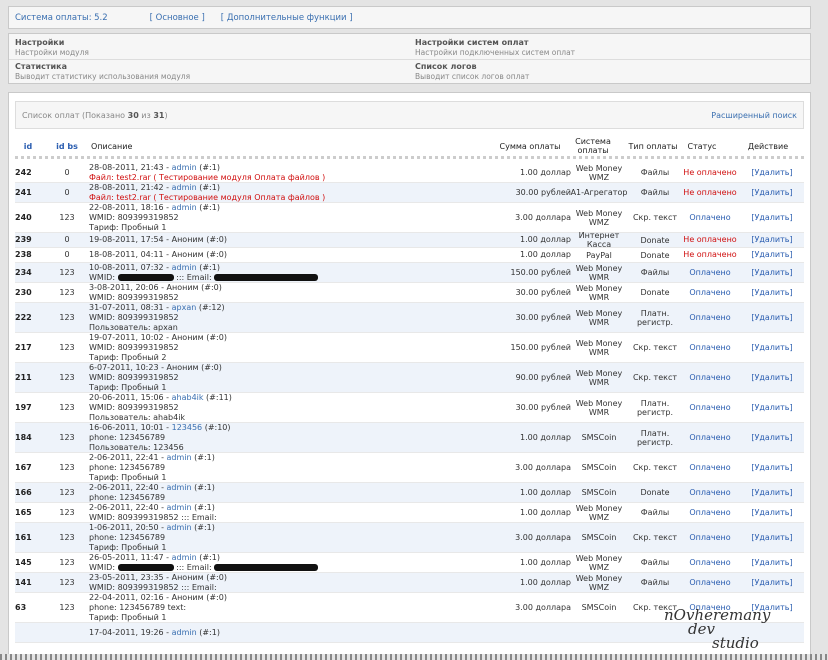 The width and height of the screenshot is (828, 660). Describe the element at coordinates (593, 146) in the screenshot. I see `col-system: Система оплаты` at that location.